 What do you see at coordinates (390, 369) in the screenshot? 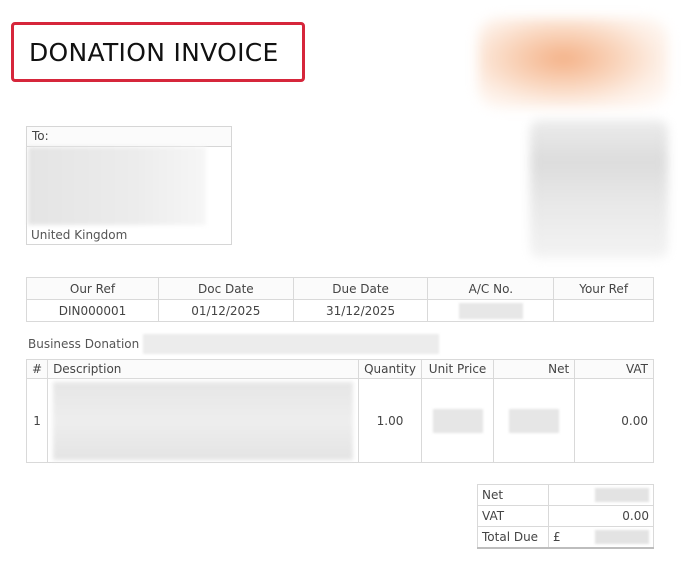
I see `header-quantity: Quantity` at bounding box center [390, 369].